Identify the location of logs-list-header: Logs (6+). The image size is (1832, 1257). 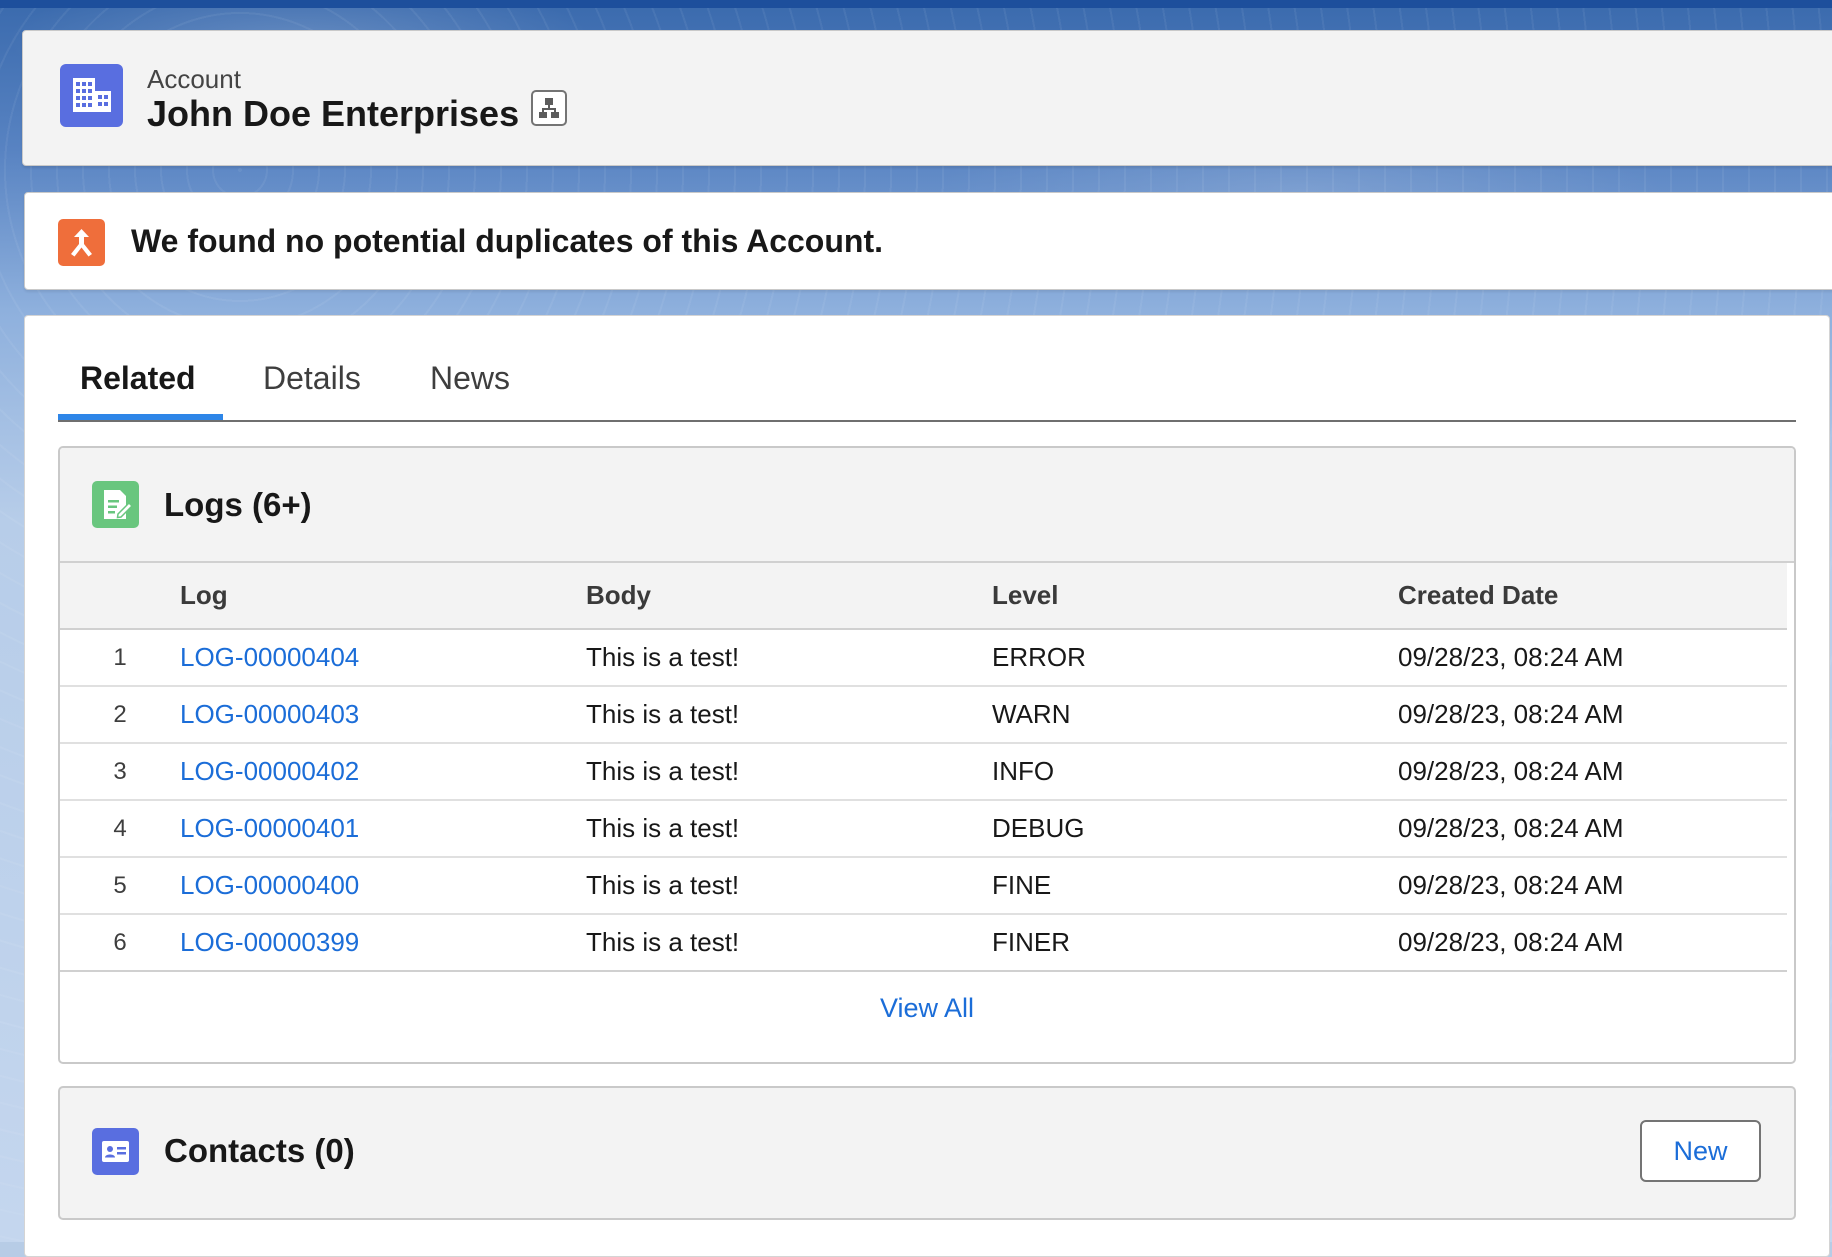
(927, 505).